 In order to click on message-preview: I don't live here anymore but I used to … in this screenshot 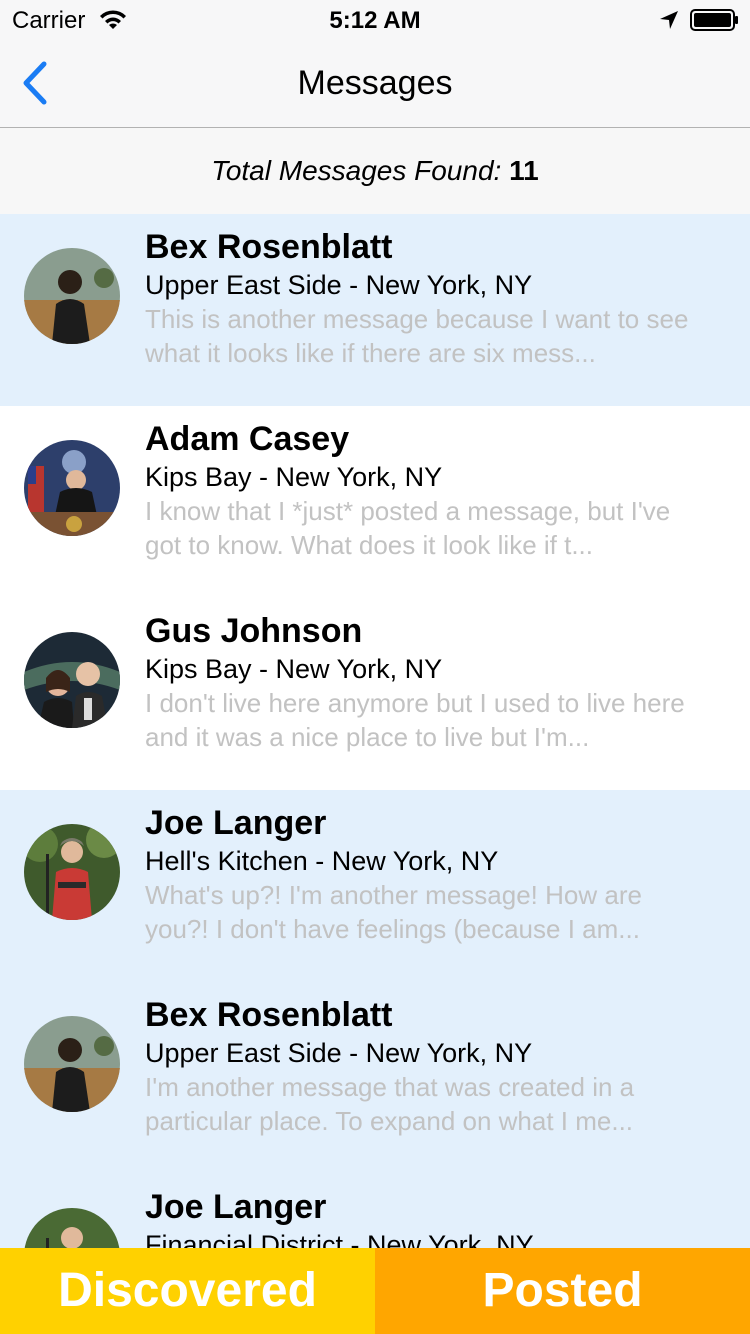, I will do `click(415, 720)`.